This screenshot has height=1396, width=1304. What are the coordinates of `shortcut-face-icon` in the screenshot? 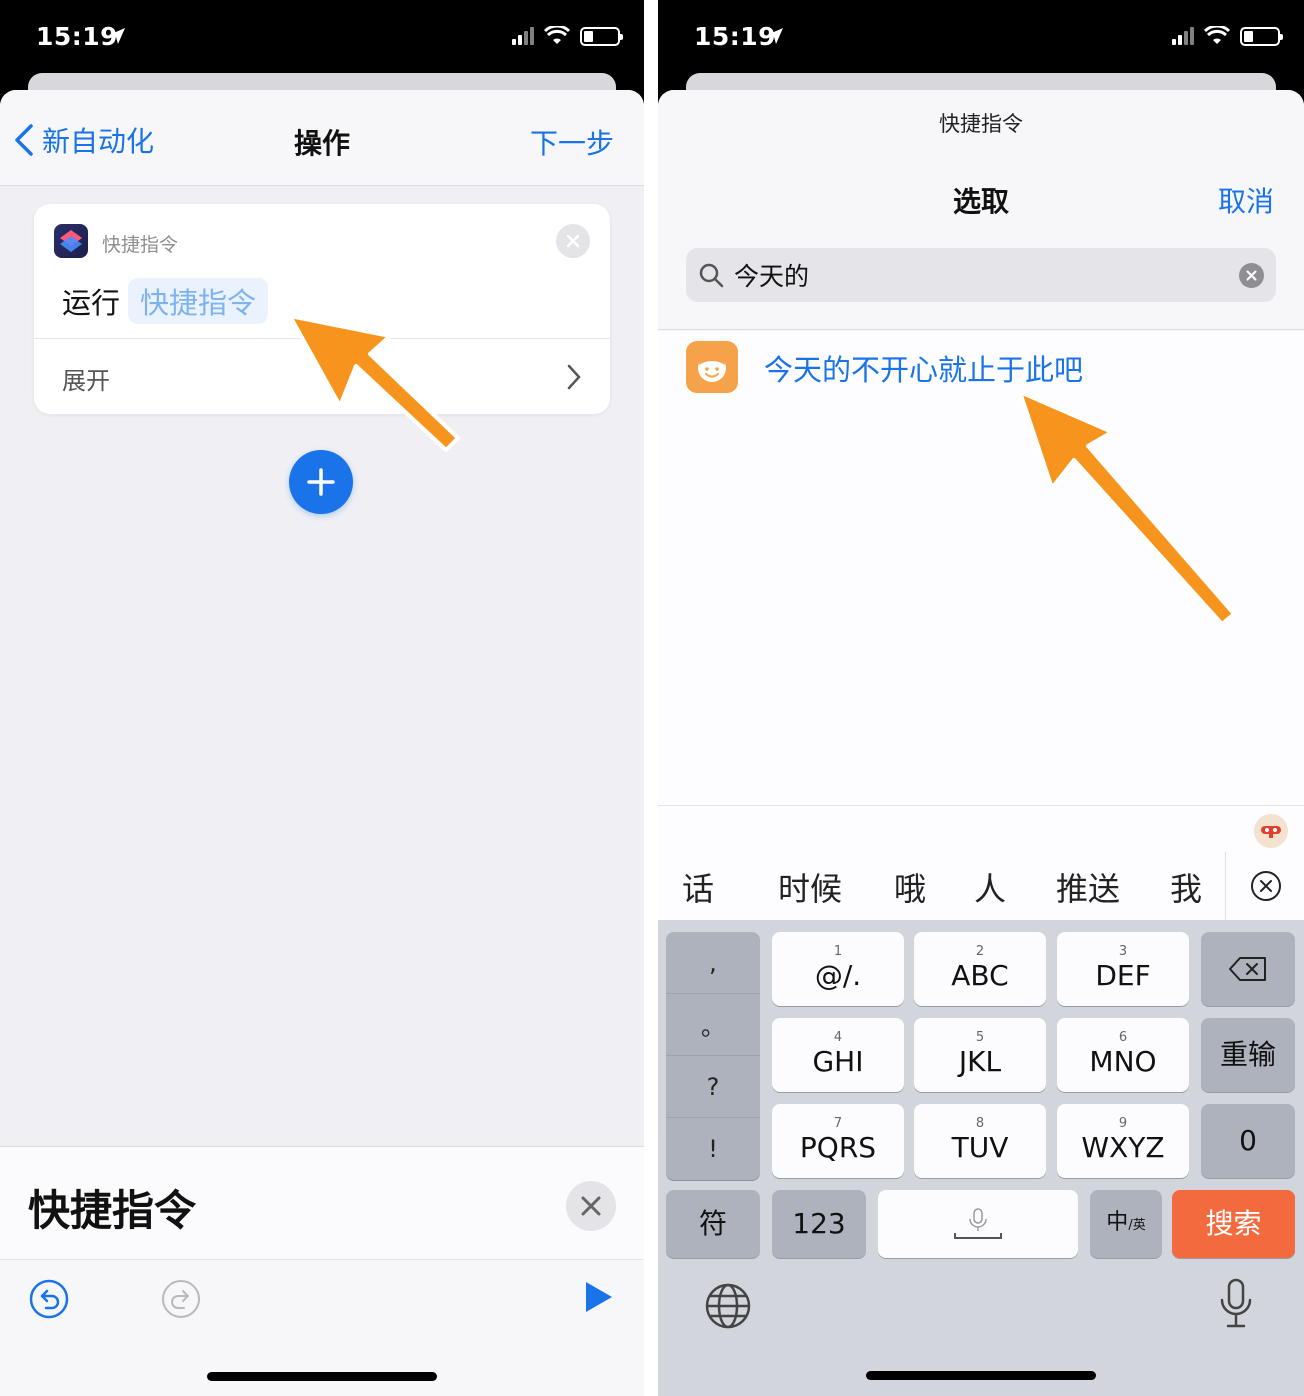 It's located at (712, 367).